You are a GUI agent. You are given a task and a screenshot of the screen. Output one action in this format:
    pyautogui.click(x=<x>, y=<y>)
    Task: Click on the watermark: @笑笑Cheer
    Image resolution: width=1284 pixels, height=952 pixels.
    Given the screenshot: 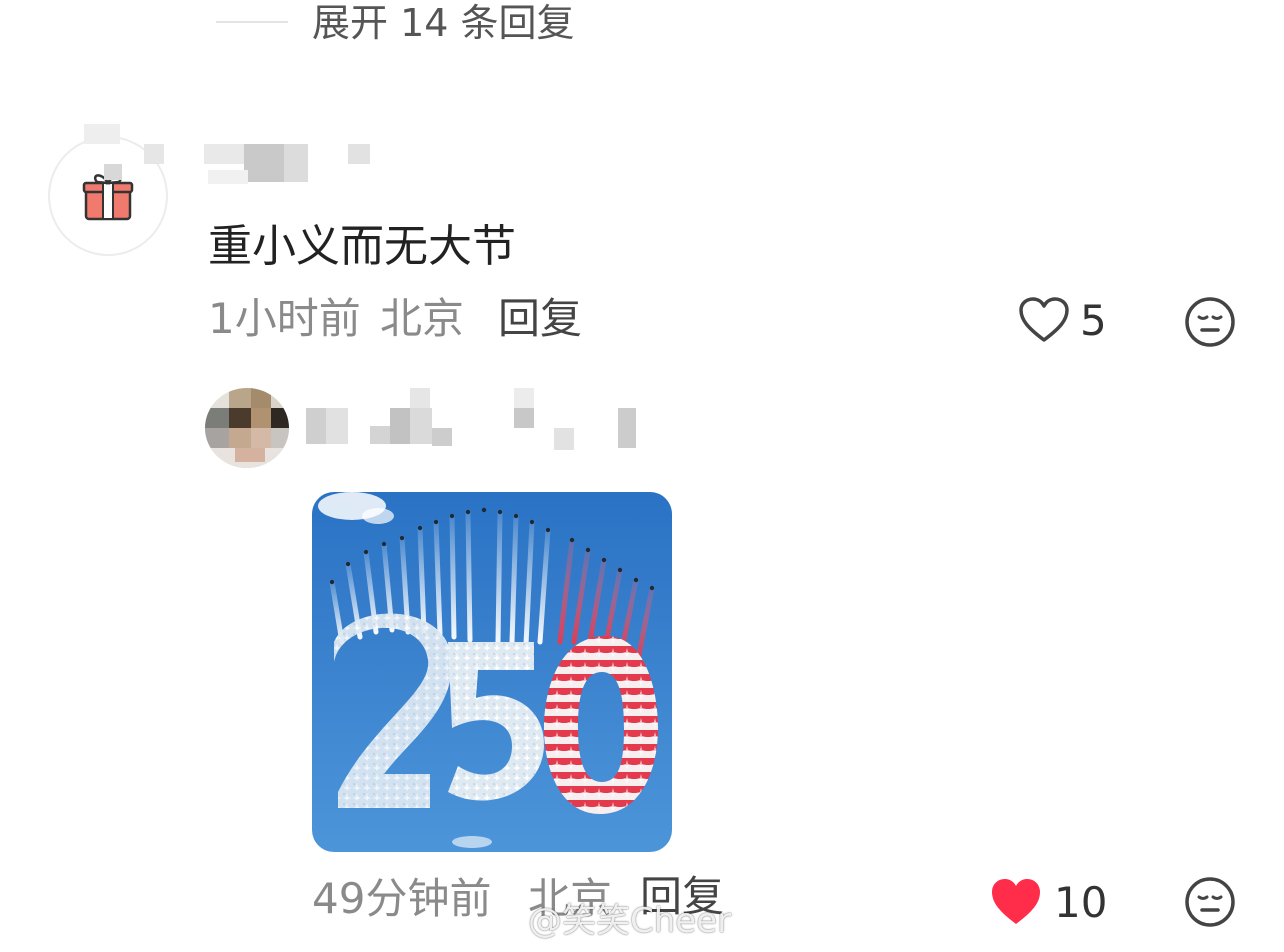 What is the action you would take?
    pyautogui.click(x=630, y=921)
    